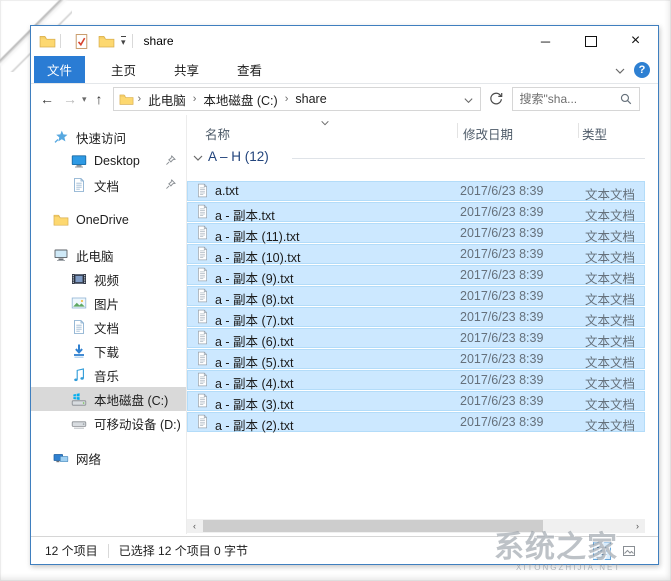 The width and height of the screenshot is (671, 581). I want to click on details-view-button, so click(602, 551).